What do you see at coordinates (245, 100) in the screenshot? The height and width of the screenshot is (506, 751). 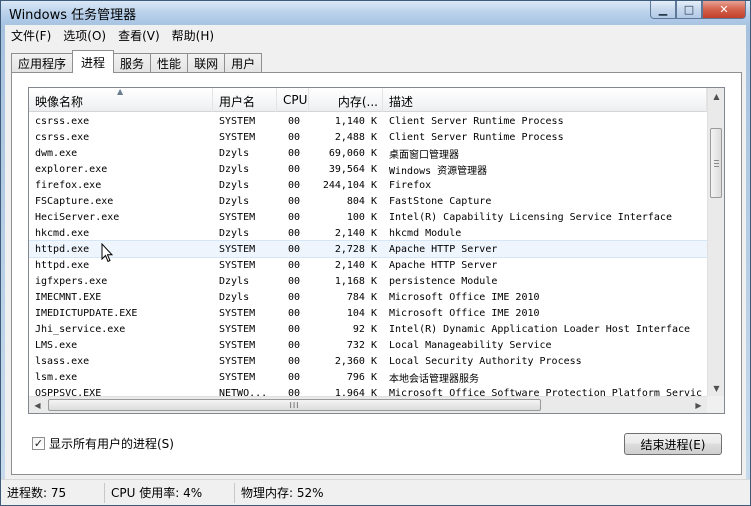 I see `column-user-name: 用户名` at bounding box center [245, 100].